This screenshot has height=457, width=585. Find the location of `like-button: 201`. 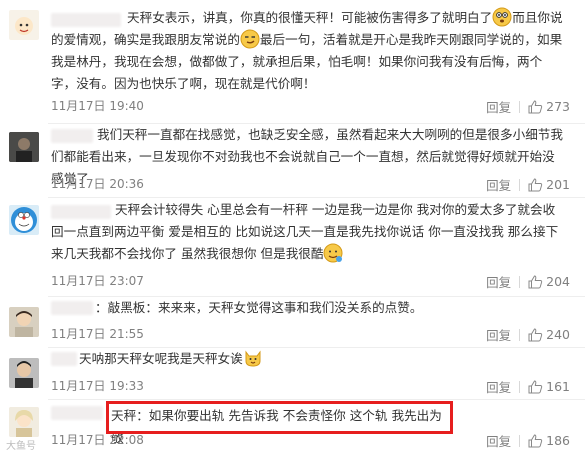

like-button: 201 is located at coordinates (549, 184).